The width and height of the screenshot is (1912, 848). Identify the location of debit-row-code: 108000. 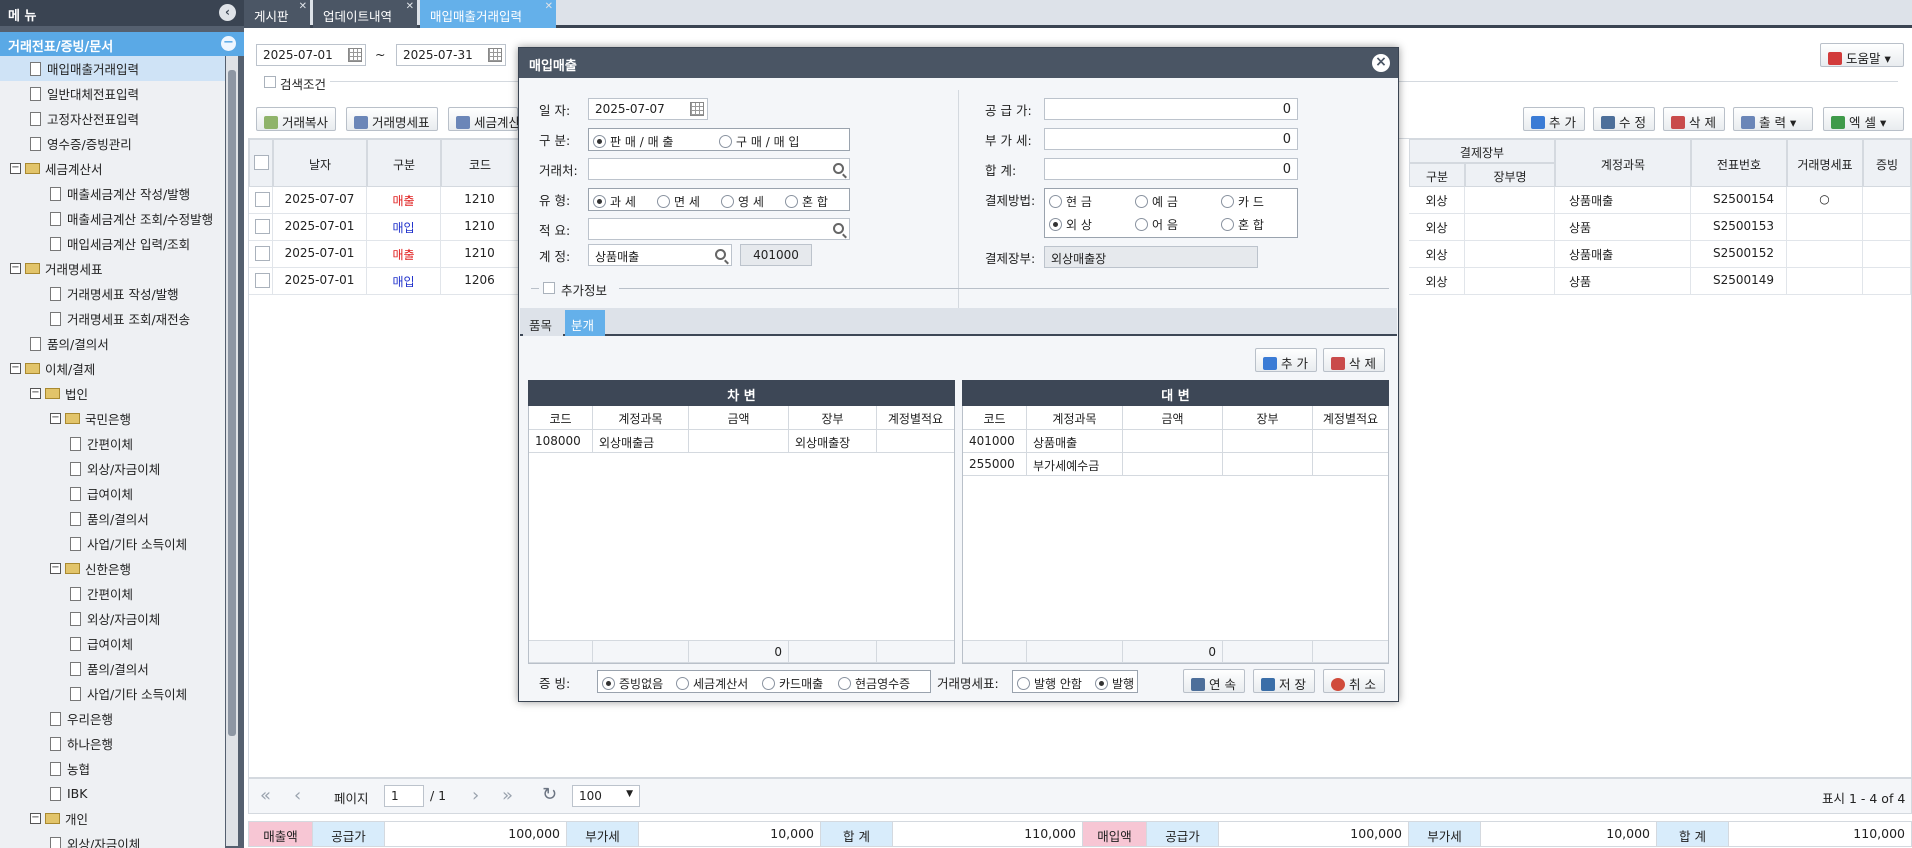
(561, 441).